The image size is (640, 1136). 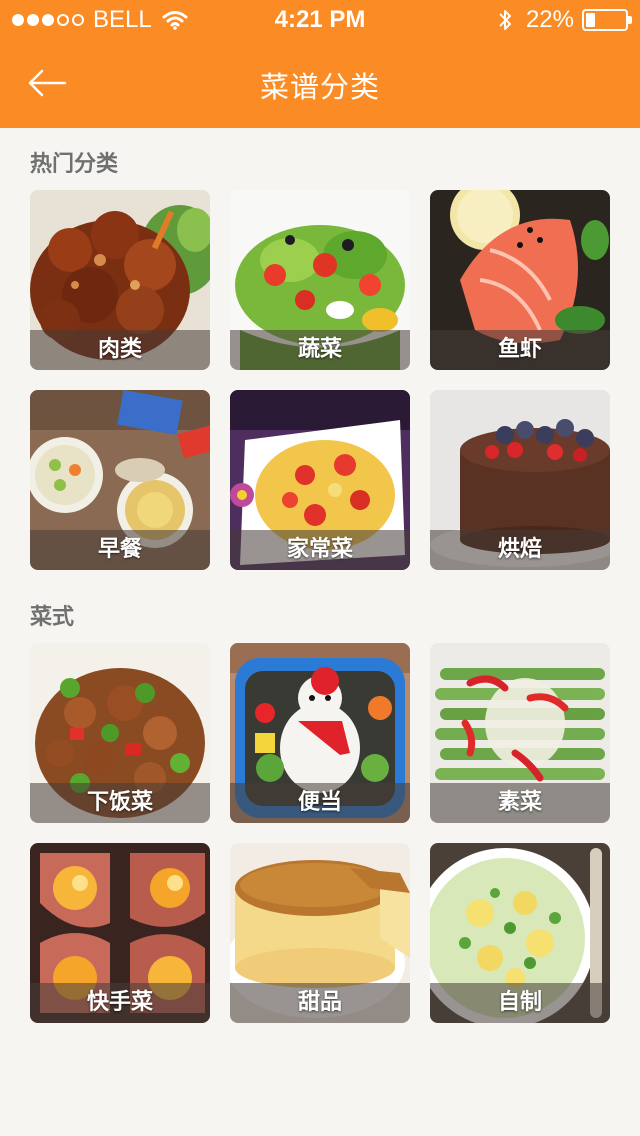 I want to click on category-card-meat: 肉类, so click(x=120, y=280).